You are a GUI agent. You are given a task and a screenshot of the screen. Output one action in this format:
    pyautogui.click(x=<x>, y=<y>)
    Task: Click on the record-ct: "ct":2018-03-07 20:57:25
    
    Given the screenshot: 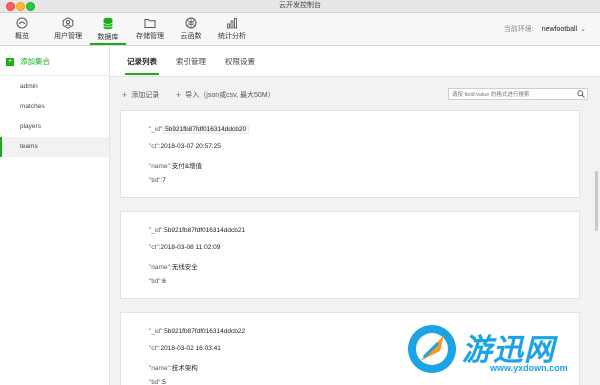 What is the action you would take?
    pyautogui.click(x=185, y=146)
    